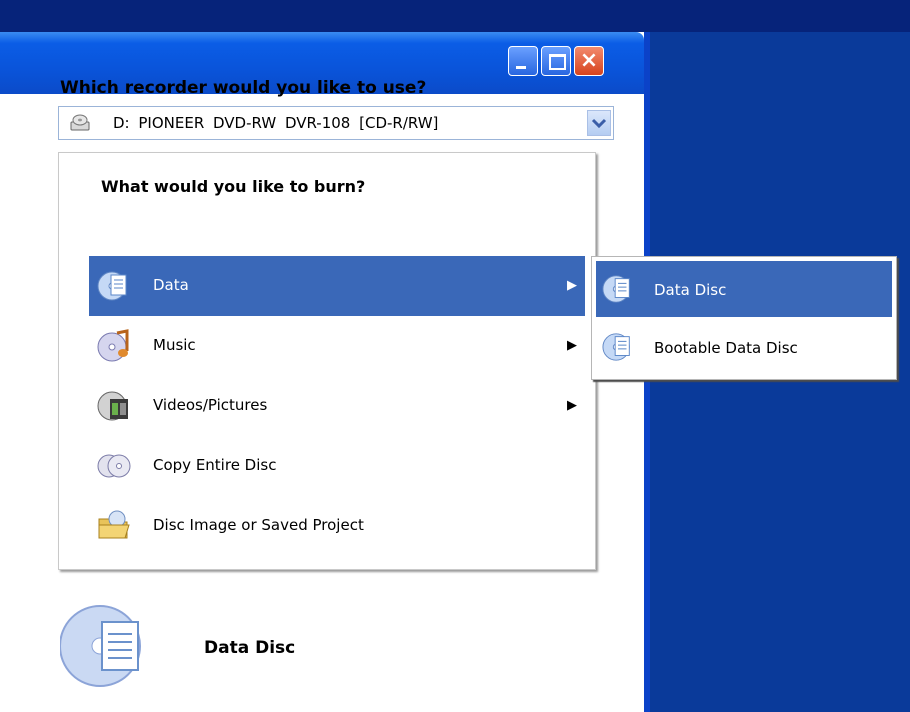  I want to click on close-button: ×, so click(589, 61).